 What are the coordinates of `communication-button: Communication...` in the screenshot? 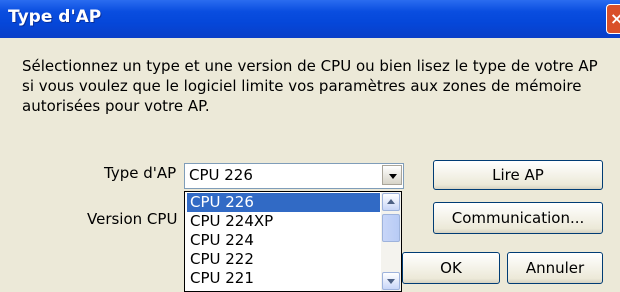 It's located at (518, 218).